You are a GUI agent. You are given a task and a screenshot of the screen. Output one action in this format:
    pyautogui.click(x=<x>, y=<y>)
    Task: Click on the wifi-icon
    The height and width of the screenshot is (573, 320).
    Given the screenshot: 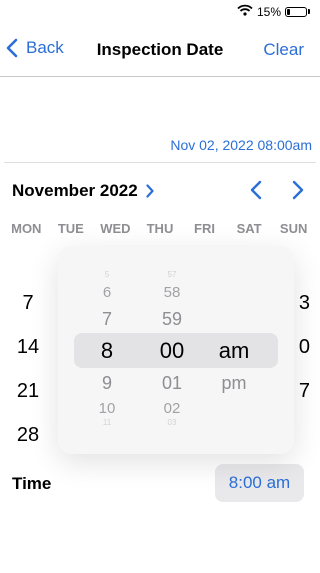 What is the action you would take?
    pyautogui.click(x=245, y=11)
    